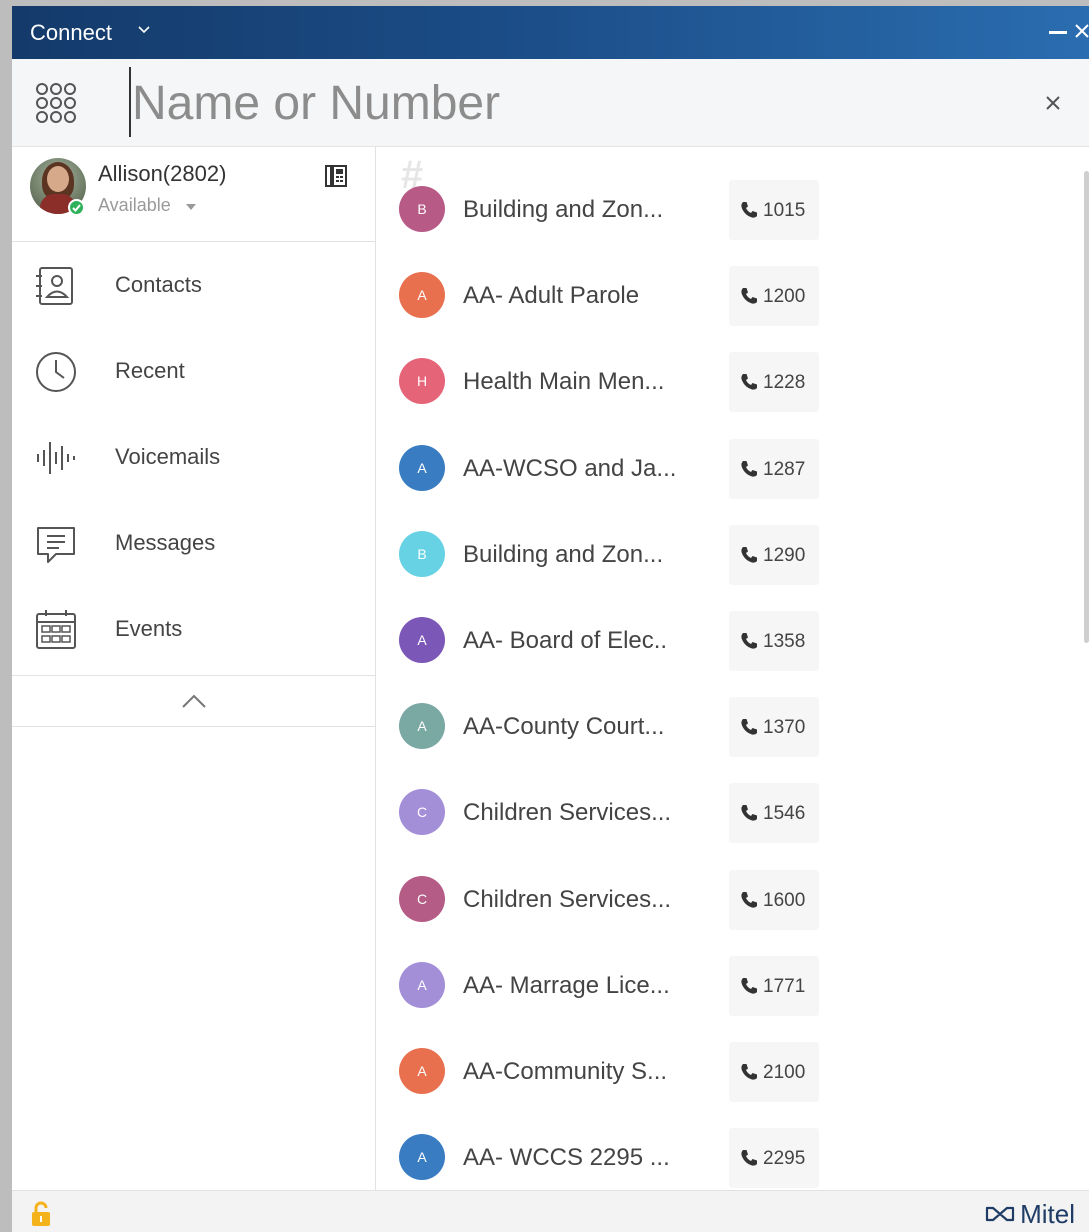 The image size is (1089, 1232). What do you see at coordinates (562, 103) in the screenshot?
I see `search-input` at bounding box center [562, 103].